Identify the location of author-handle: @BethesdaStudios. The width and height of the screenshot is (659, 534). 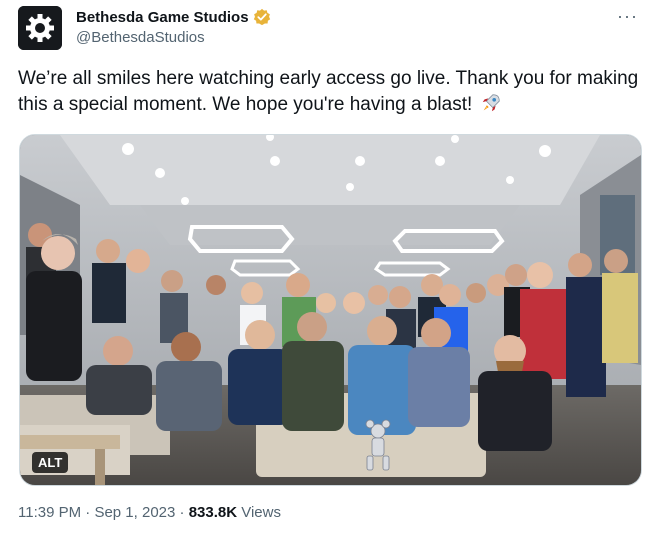
(140, 37).